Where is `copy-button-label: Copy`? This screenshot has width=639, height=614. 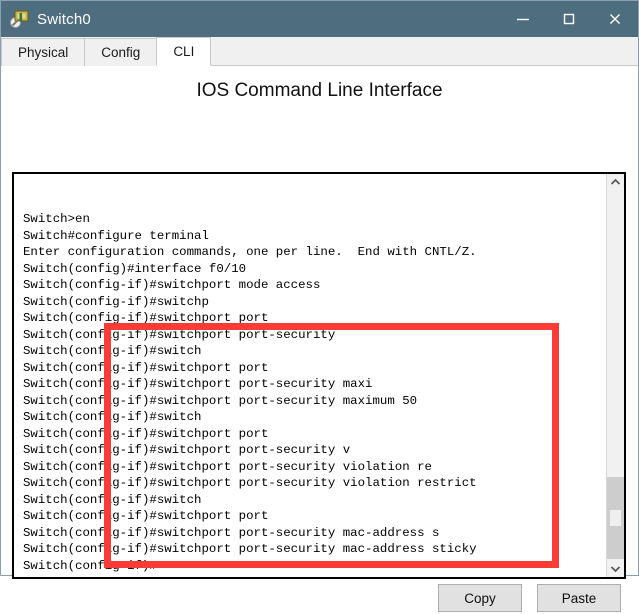
copy-button-label: Copy is located at coordinates (480, 598).